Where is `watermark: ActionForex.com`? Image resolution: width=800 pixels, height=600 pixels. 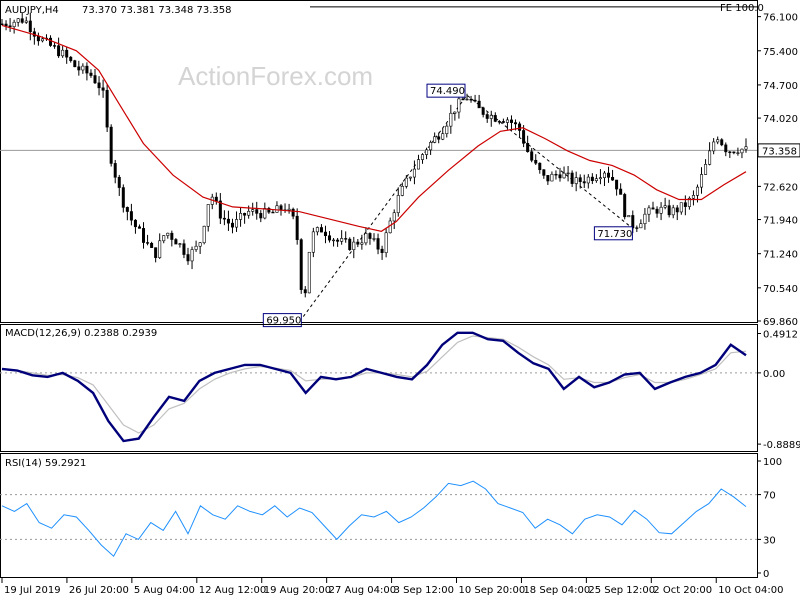 watermark: ActionForex.com is located at coordinates (275, 76).